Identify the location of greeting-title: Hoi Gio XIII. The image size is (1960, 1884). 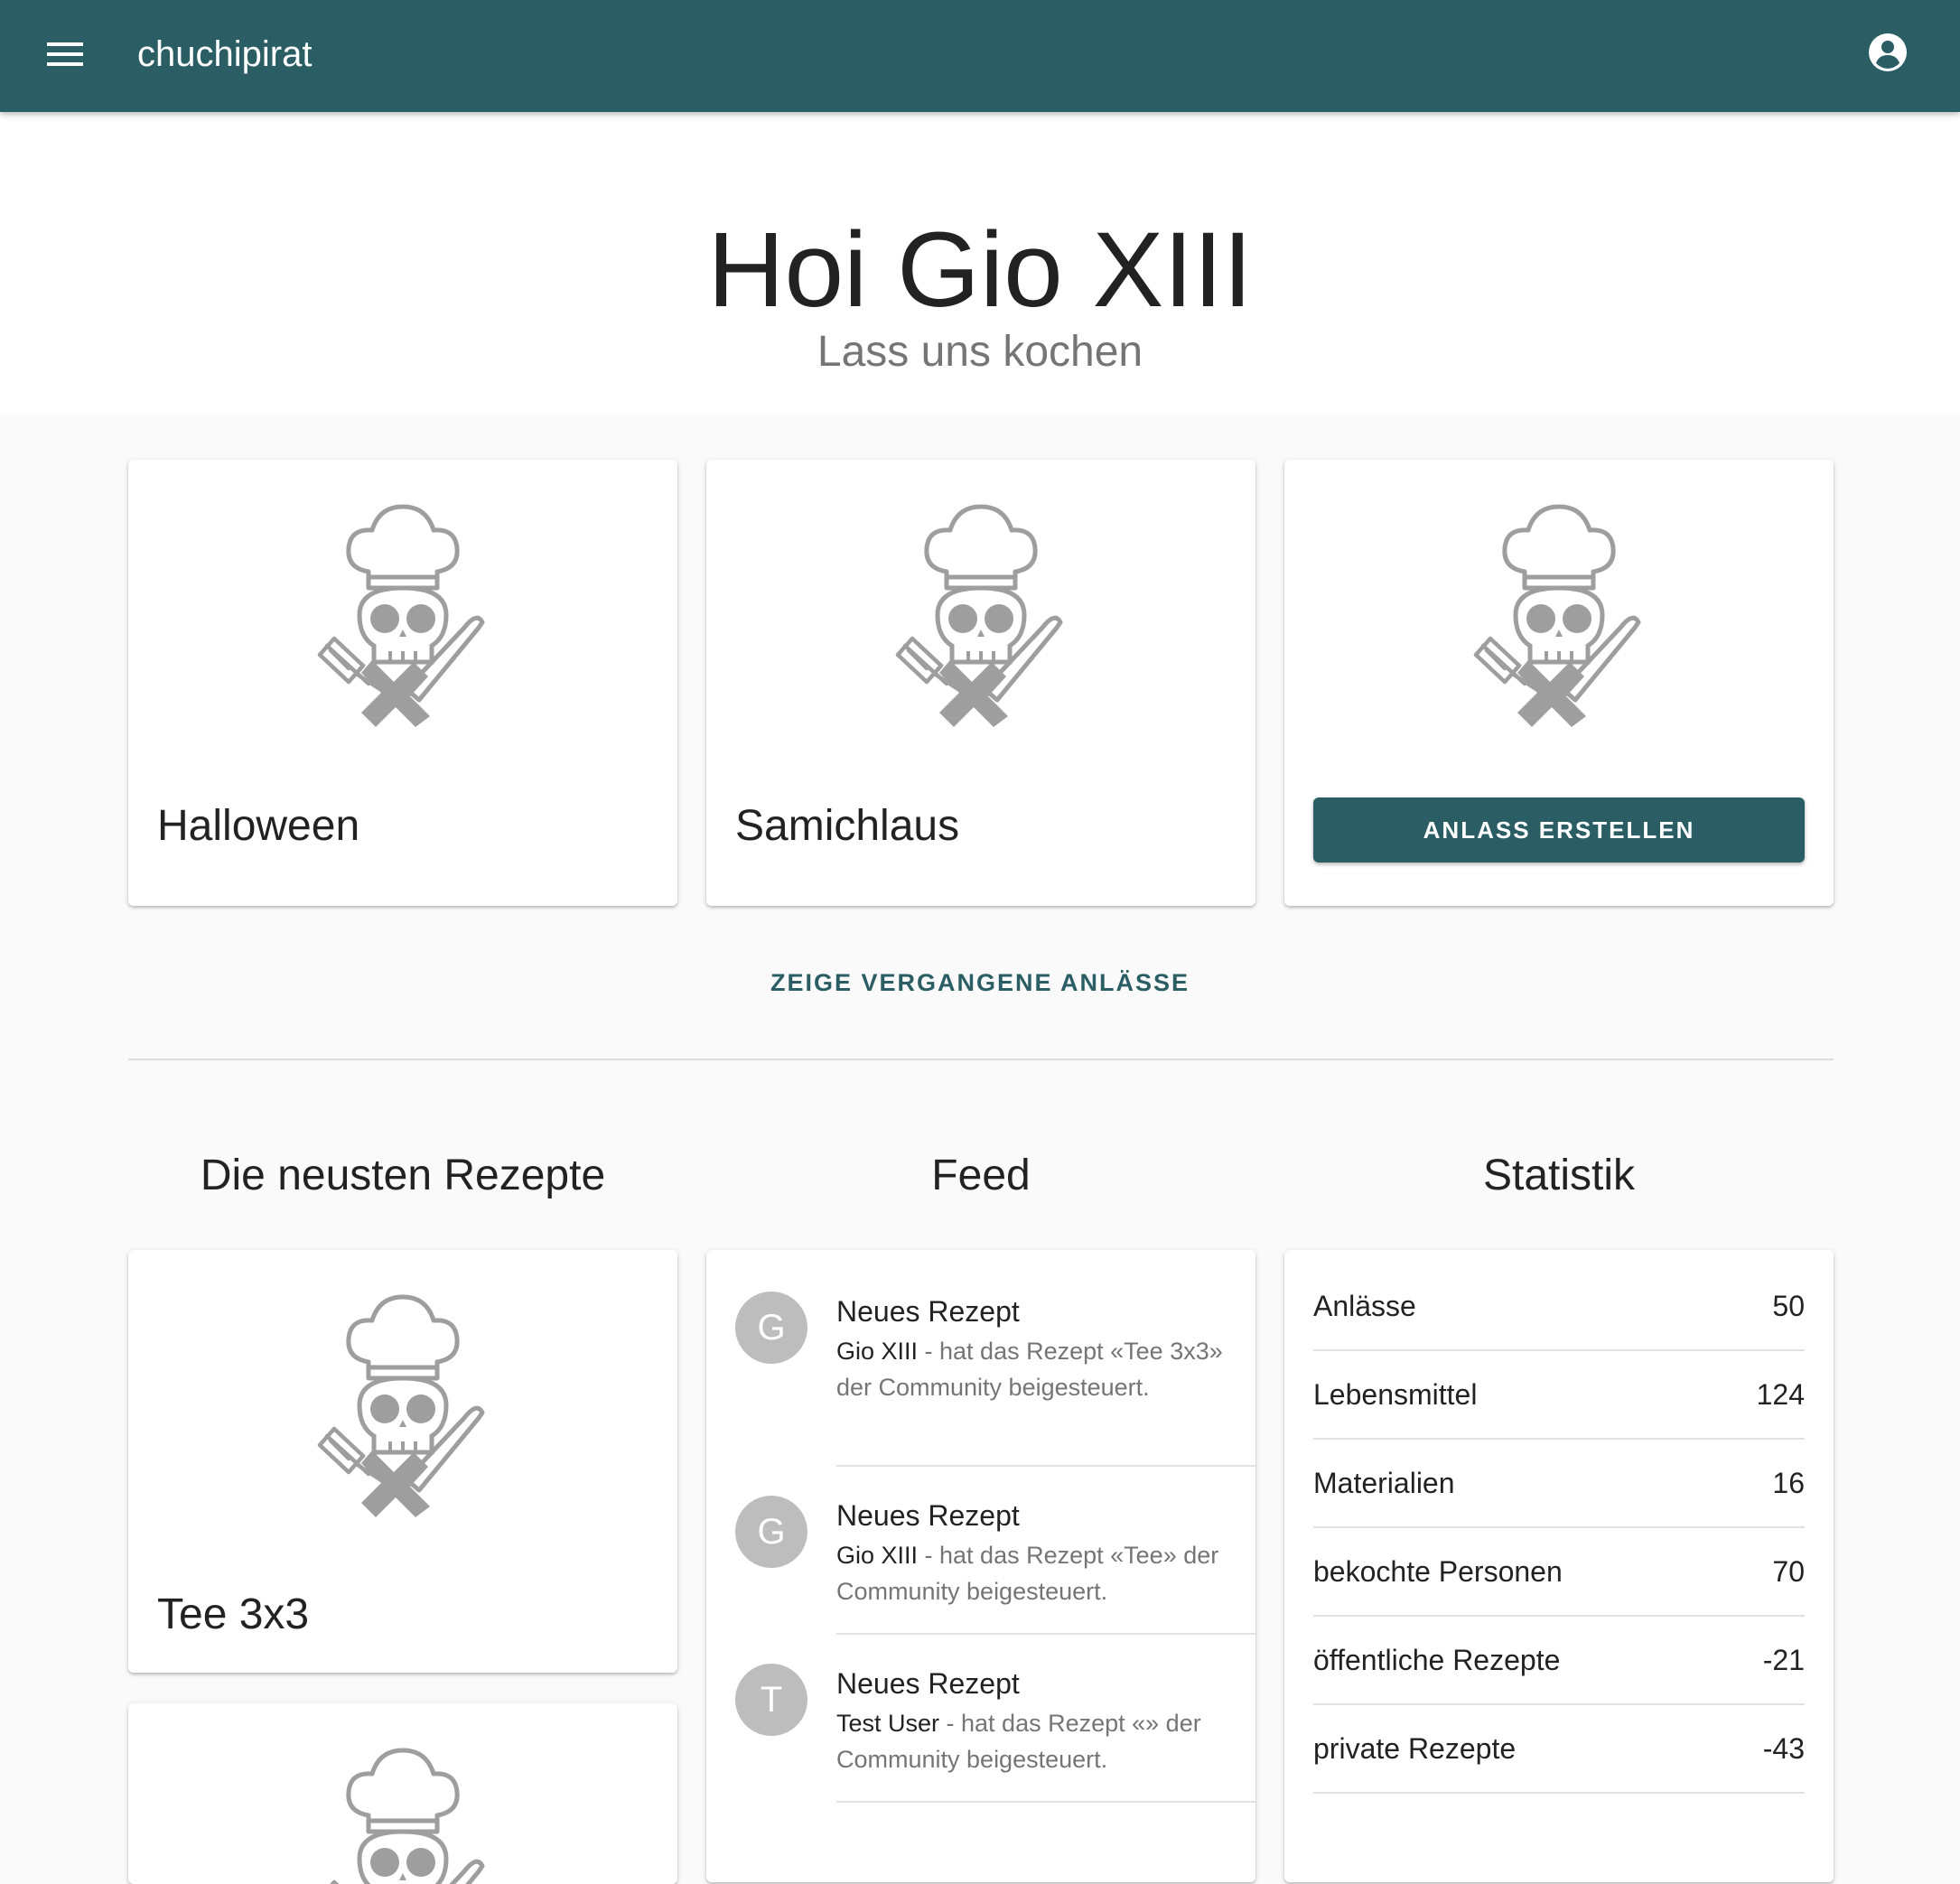
(980, 270).